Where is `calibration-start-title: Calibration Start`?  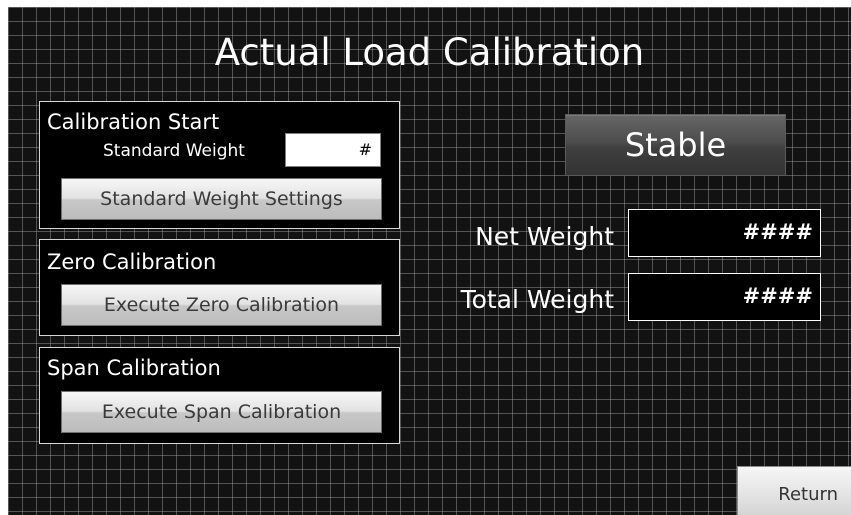
calibration-start-title: Calibration Start is located at coordinates (133, 122).